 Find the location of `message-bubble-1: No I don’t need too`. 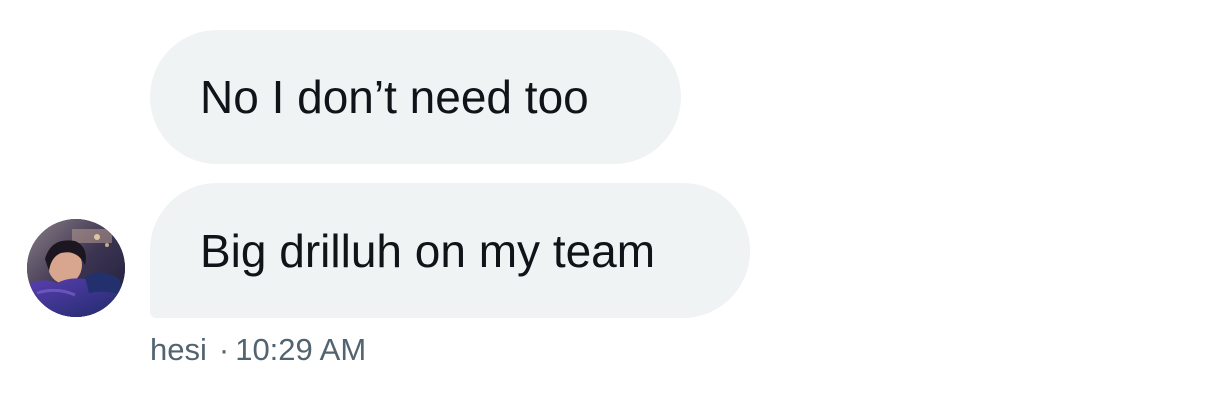

message-bubble-1: No I don’t need too is located at coordinates (415, 97).